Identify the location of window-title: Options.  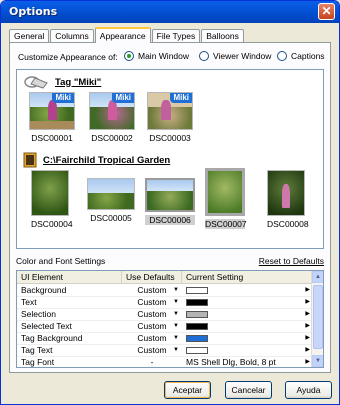
(33, 11).